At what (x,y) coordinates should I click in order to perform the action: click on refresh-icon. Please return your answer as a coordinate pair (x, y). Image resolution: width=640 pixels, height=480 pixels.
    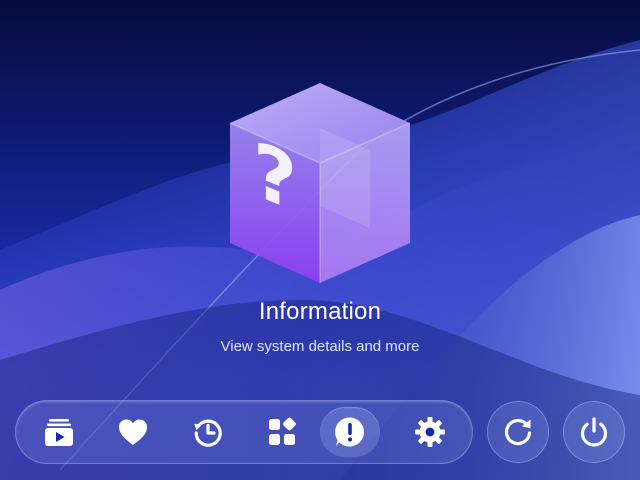
    Looking at the image, I should click on (518, 432).